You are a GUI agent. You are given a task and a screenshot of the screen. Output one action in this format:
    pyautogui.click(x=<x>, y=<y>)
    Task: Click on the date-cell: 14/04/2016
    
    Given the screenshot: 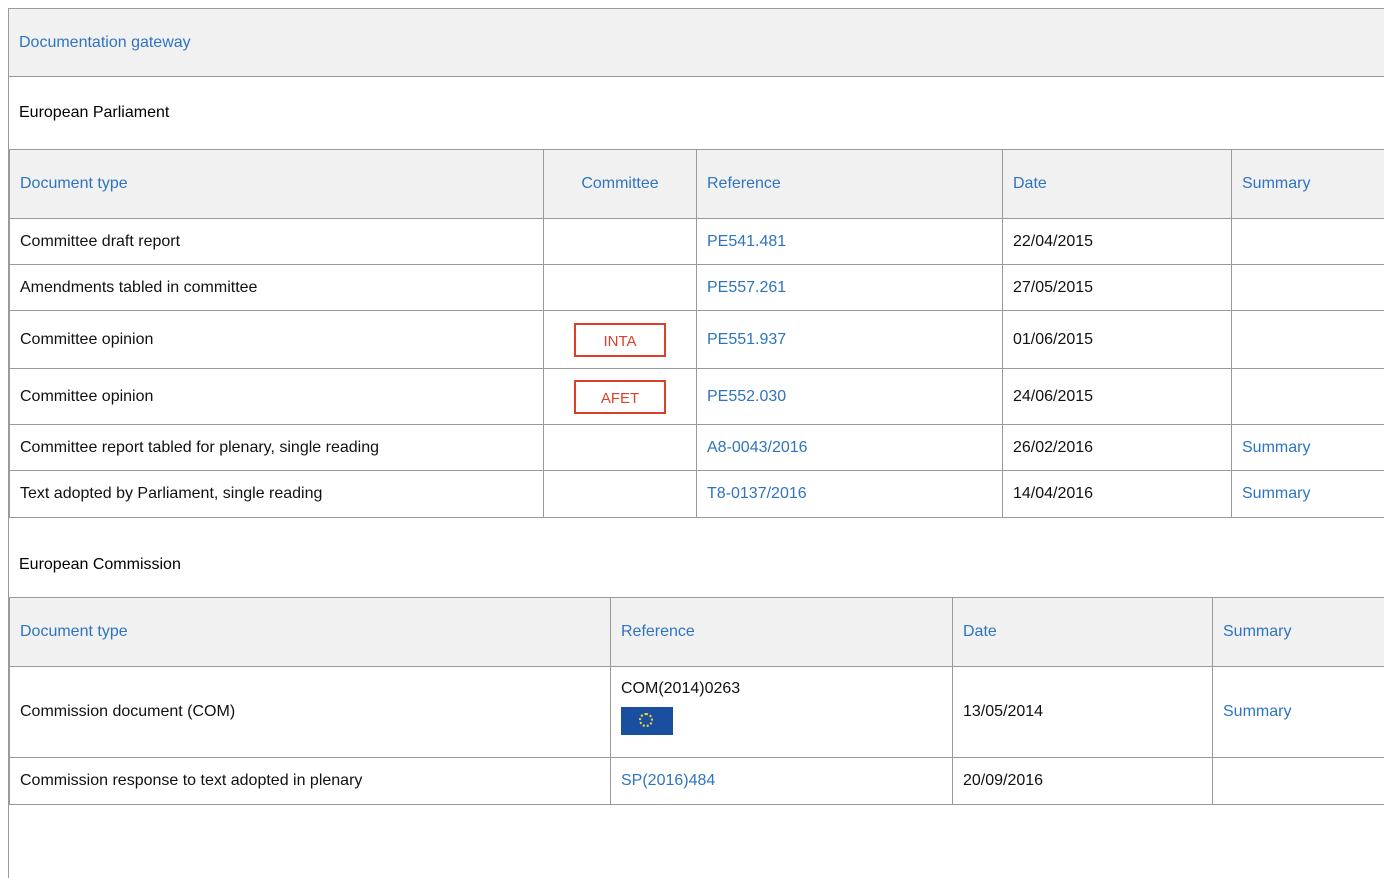 What is the action you would take?
    pyautogui.click(x=1117, y=494)
    